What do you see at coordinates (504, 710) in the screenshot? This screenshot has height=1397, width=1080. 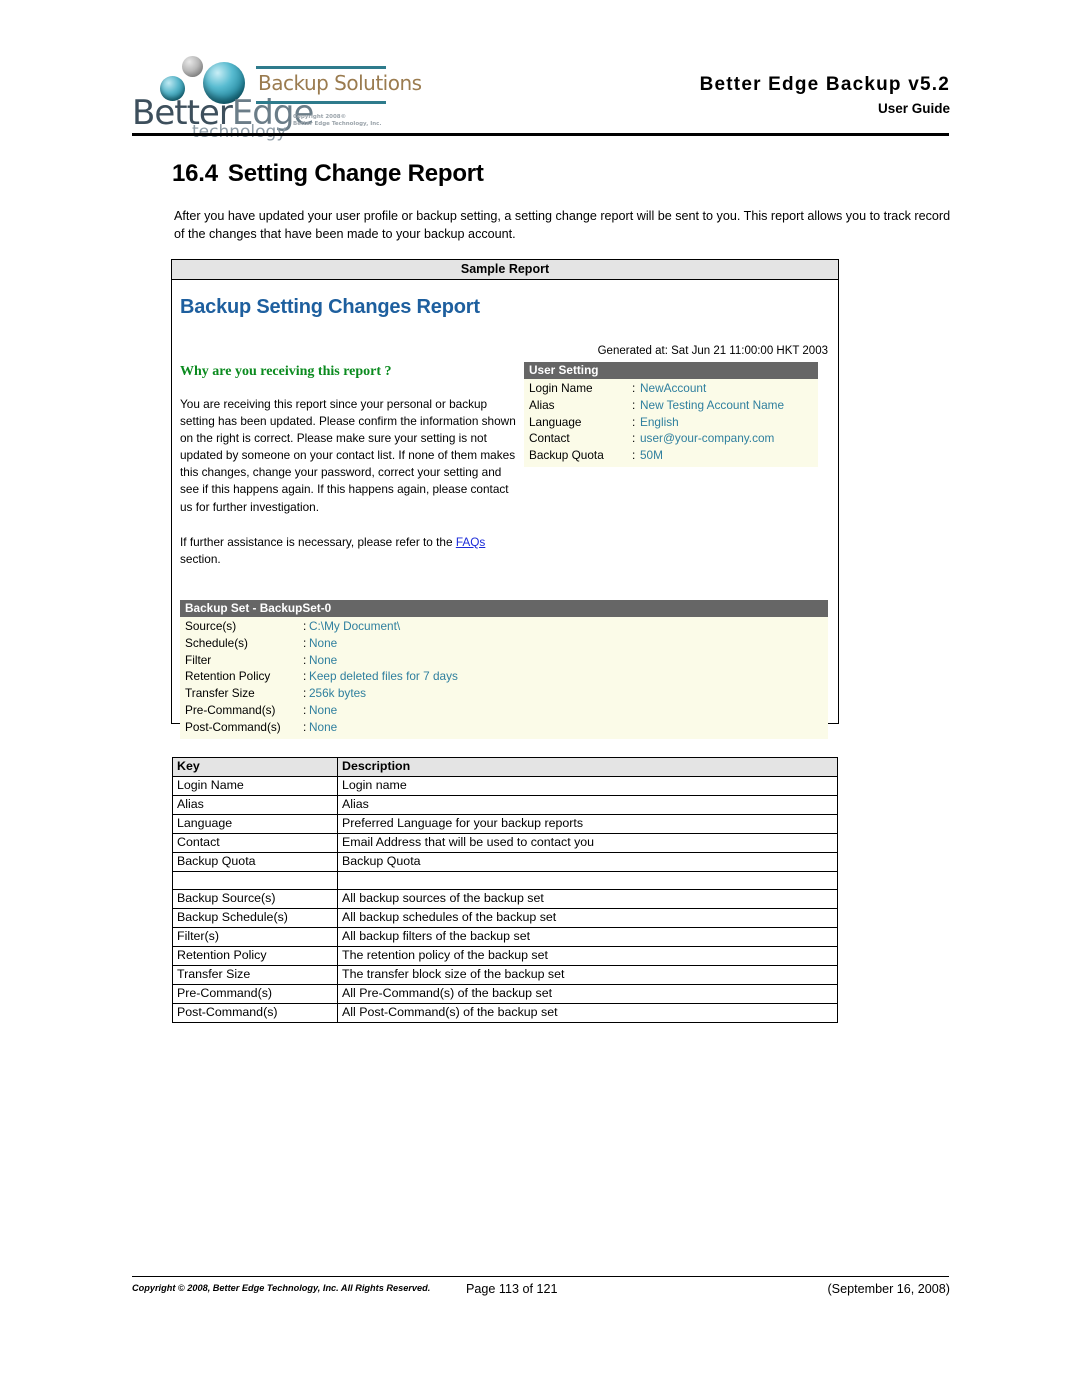 I see `backup-set-row: Pre-Command(s) : None` at bounding box center [504, 710].